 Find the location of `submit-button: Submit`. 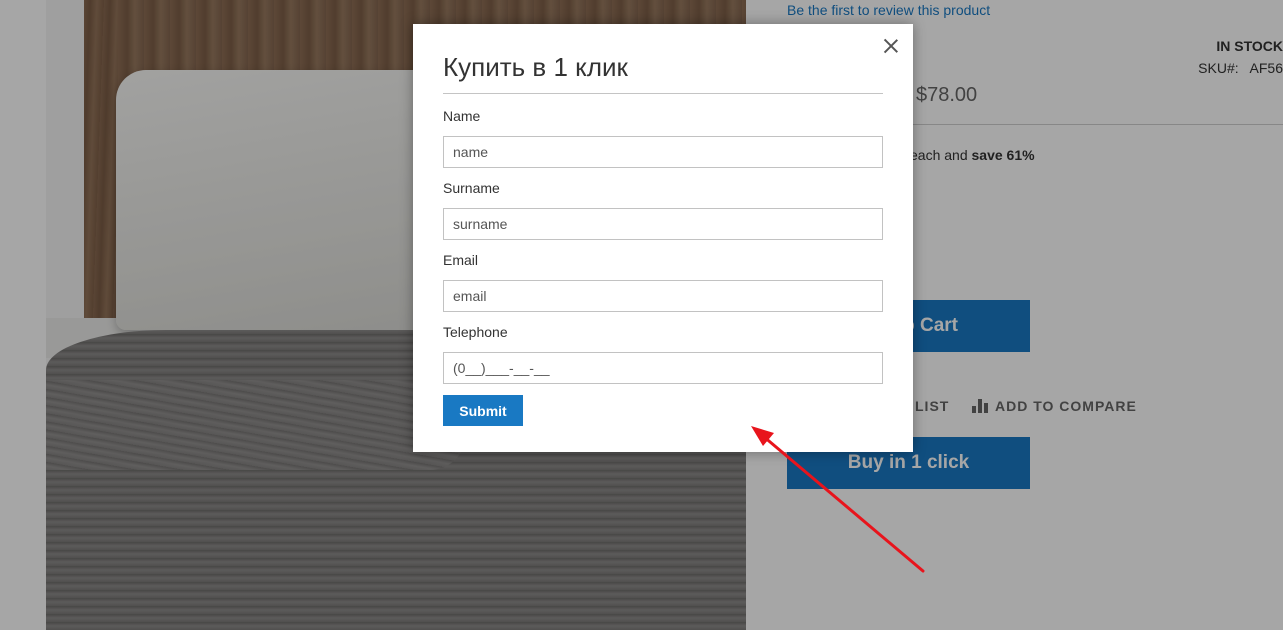

submit-button: Submit is located at coordinates (483, 410).